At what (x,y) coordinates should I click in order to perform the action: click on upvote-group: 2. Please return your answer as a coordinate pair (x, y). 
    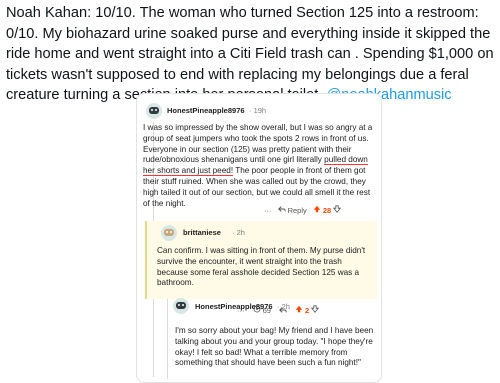
    Looking at the image, I should click on (307, 310).